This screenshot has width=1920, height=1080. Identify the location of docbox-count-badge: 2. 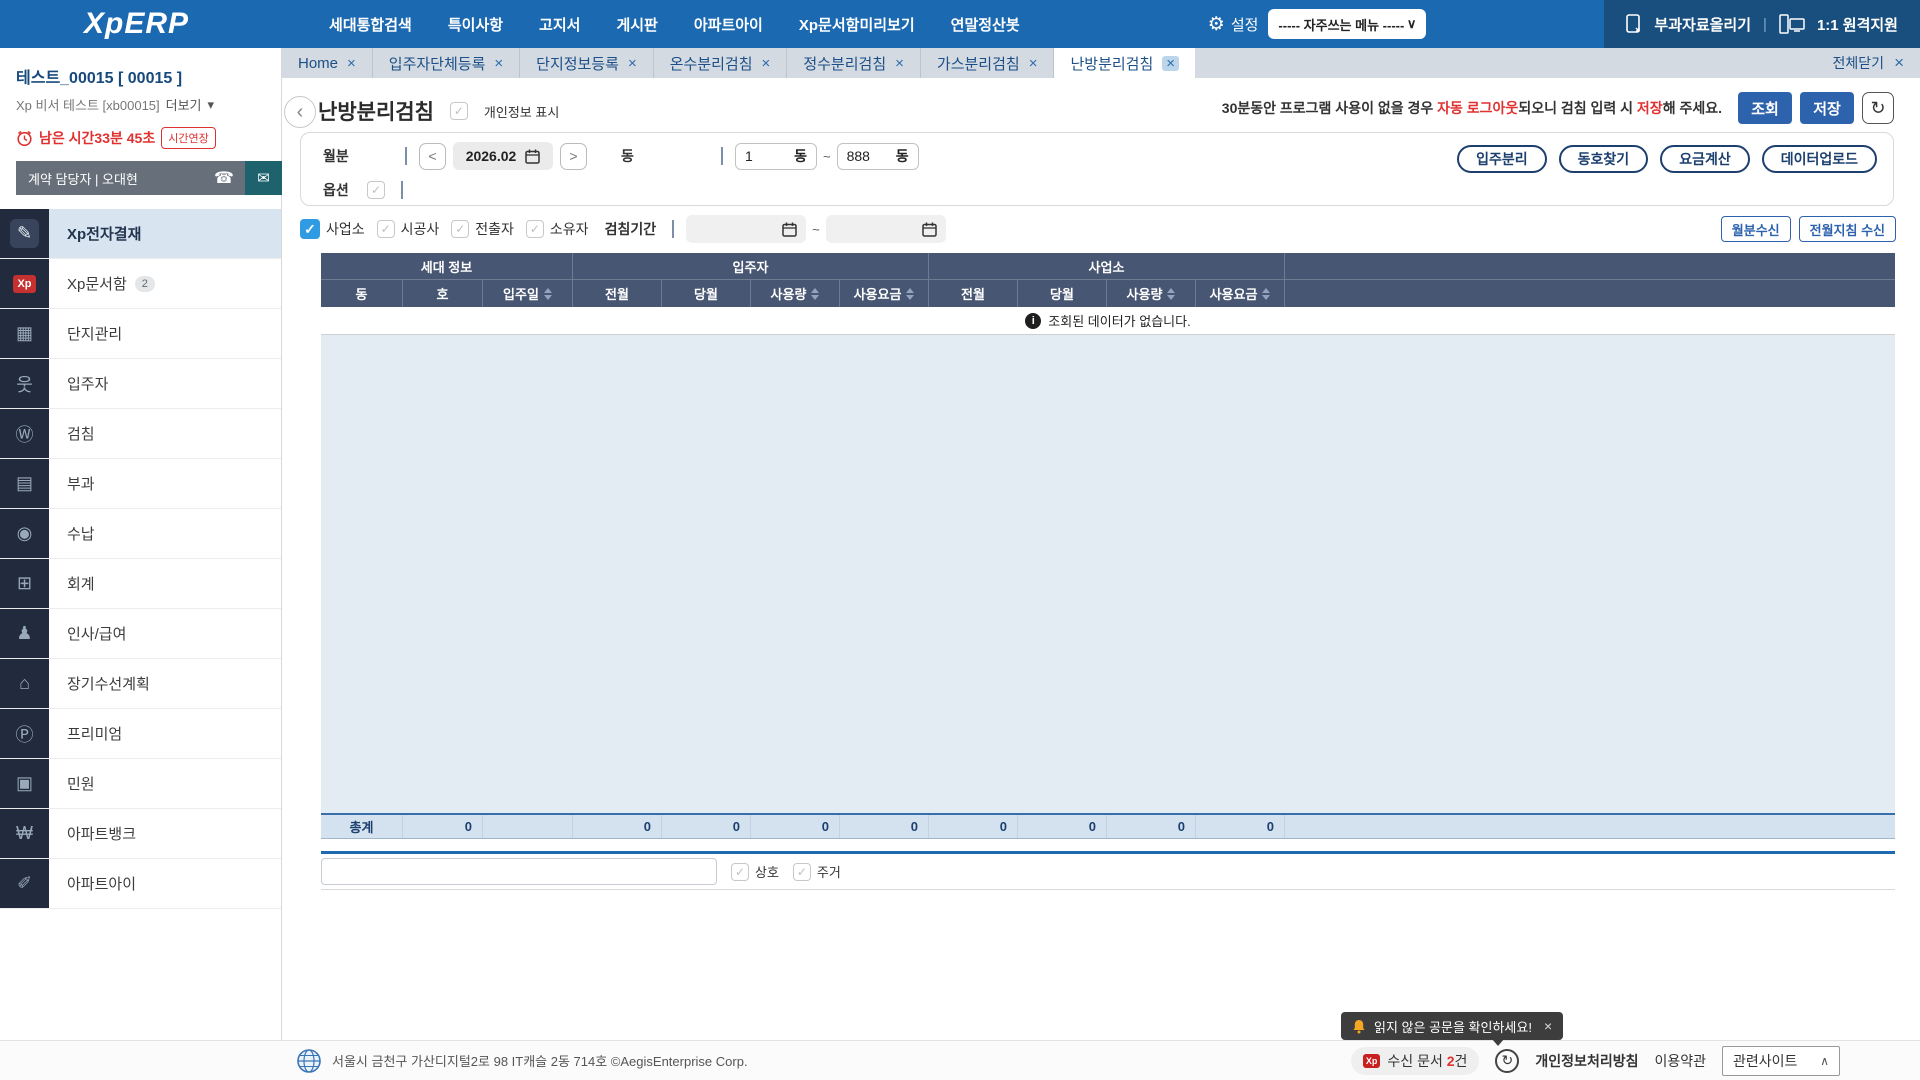
(144, 283).